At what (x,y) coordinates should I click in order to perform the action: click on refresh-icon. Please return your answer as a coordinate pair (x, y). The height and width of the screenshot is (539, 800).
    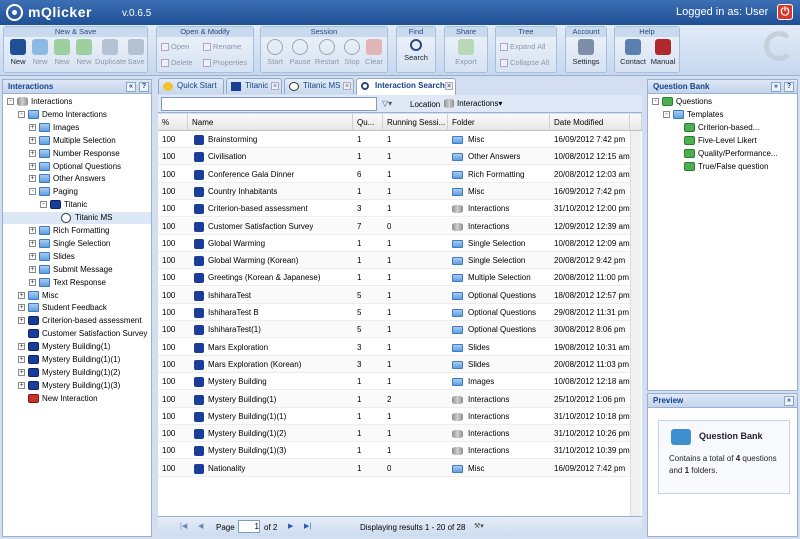
    Looking at the image, I should click on (779, 46).